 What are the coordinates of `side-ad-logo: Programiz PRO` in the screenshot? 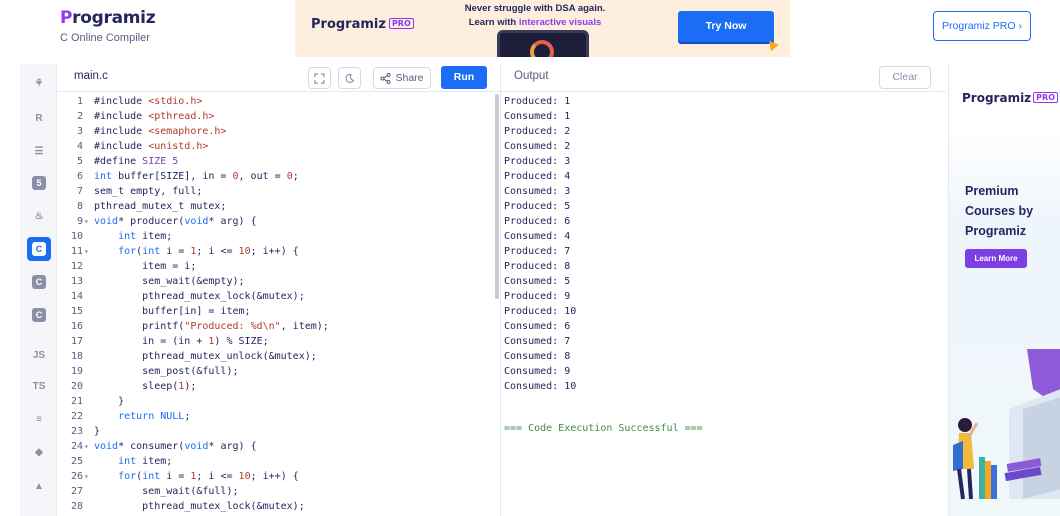 It's located at (1010, 98).